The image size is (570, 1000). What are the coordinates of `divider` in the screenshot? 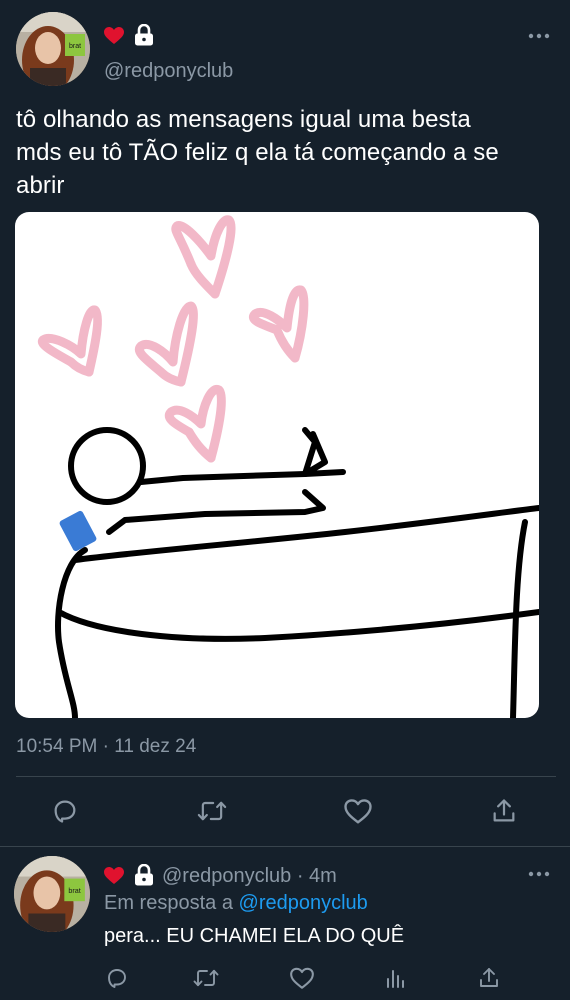 It's located at (286, 776).